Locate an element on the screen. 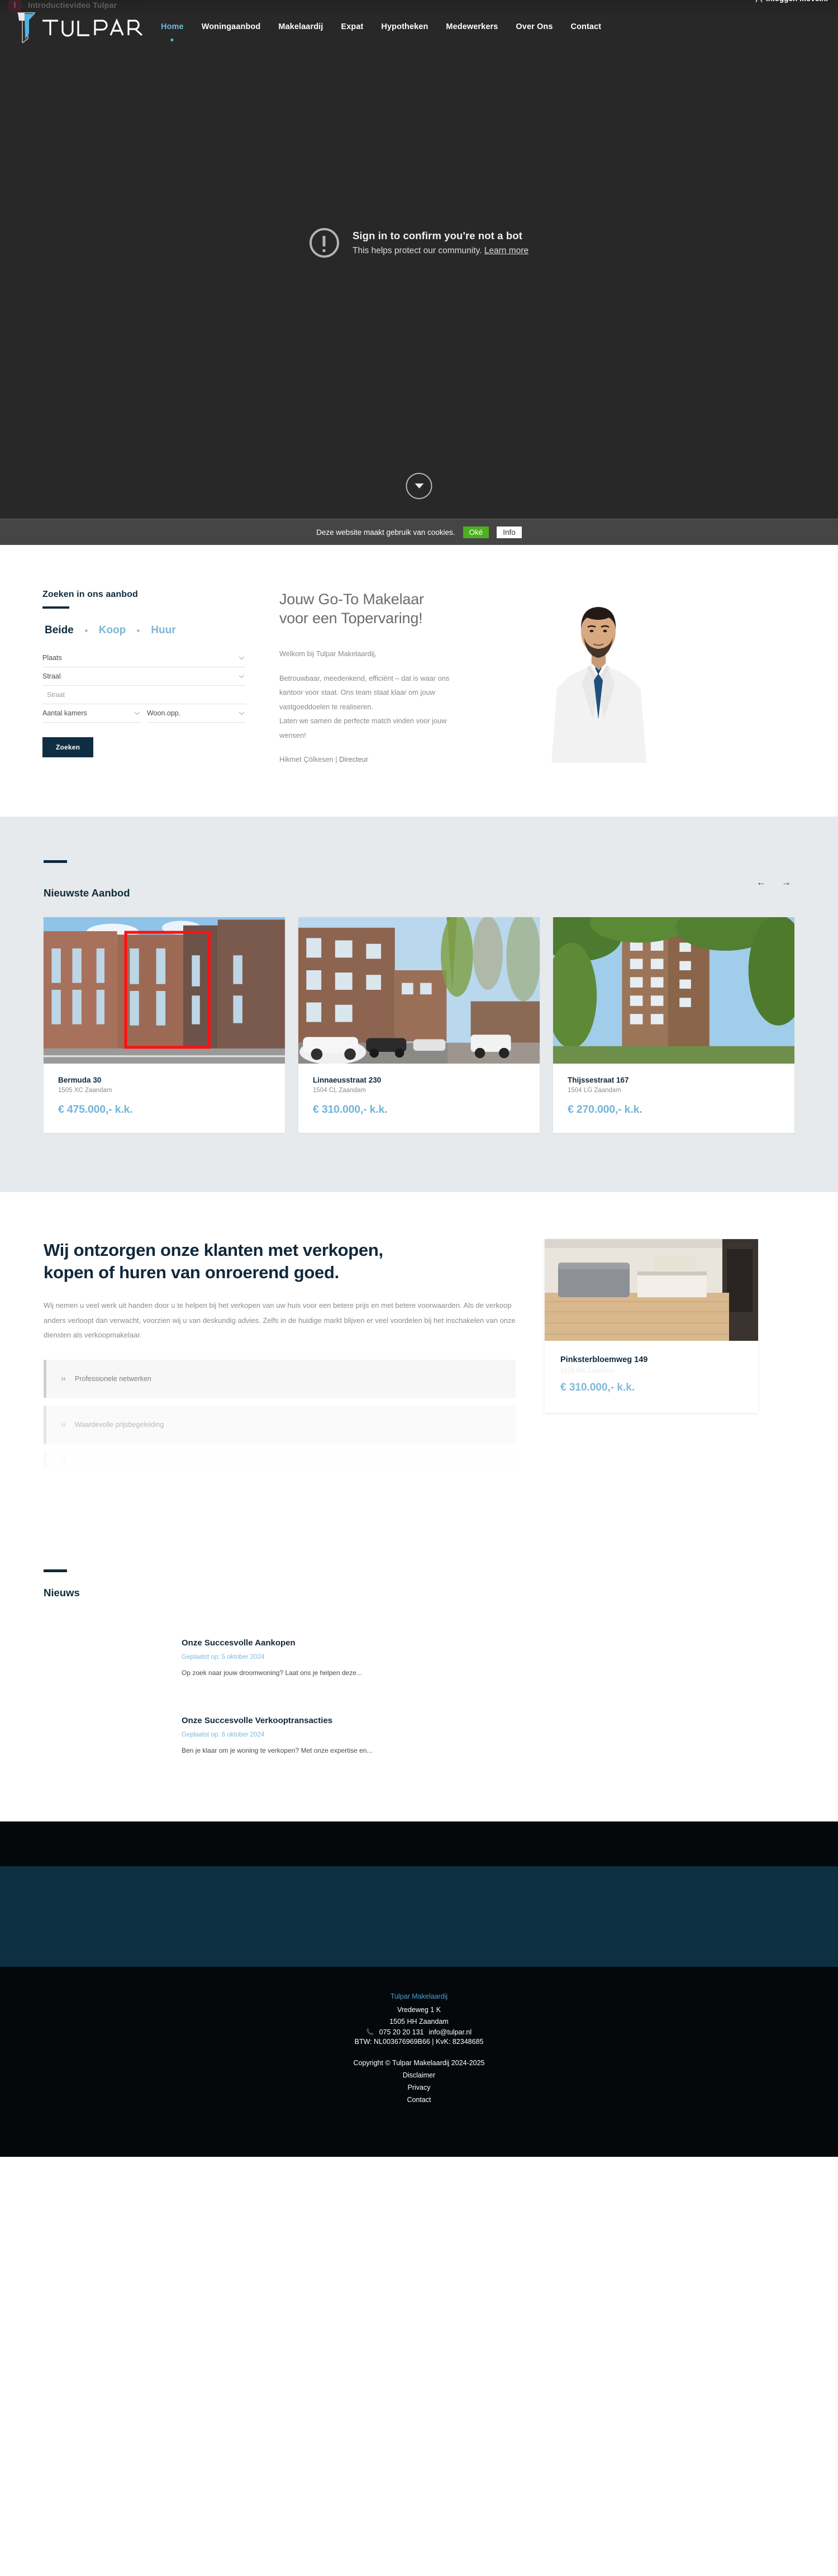 Image resolution: width=838 pixels, height=2576 pixels. login-label: Inloggen move.nl is located at coordinates (797, 1).